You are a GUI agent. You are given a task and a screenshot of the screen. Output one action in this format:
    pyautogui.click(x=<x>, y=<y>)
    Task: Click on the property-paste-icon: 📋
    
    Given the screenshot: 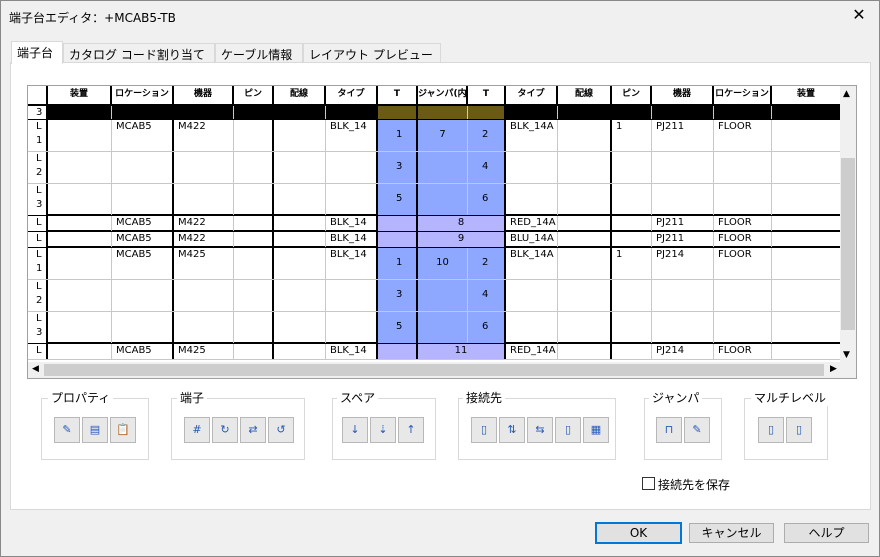 What is the action you would take?
    pyautogui.click(x=123, y=430)
    